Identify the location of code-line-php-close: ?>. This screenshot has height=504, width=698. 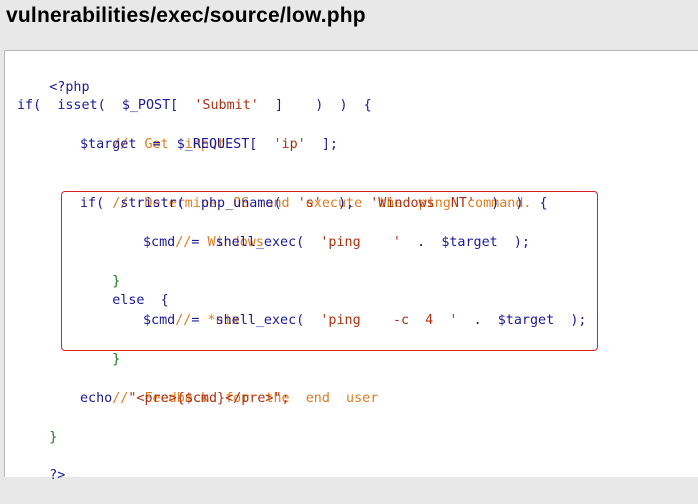
(41, 465).